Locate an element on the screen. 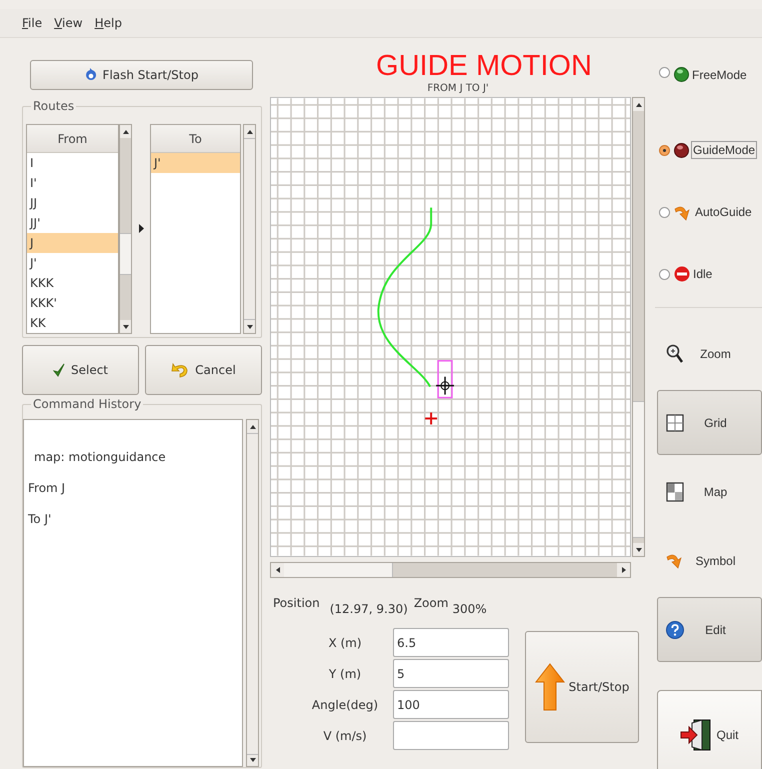  triangle-icon is located at coordinates (141, 228).